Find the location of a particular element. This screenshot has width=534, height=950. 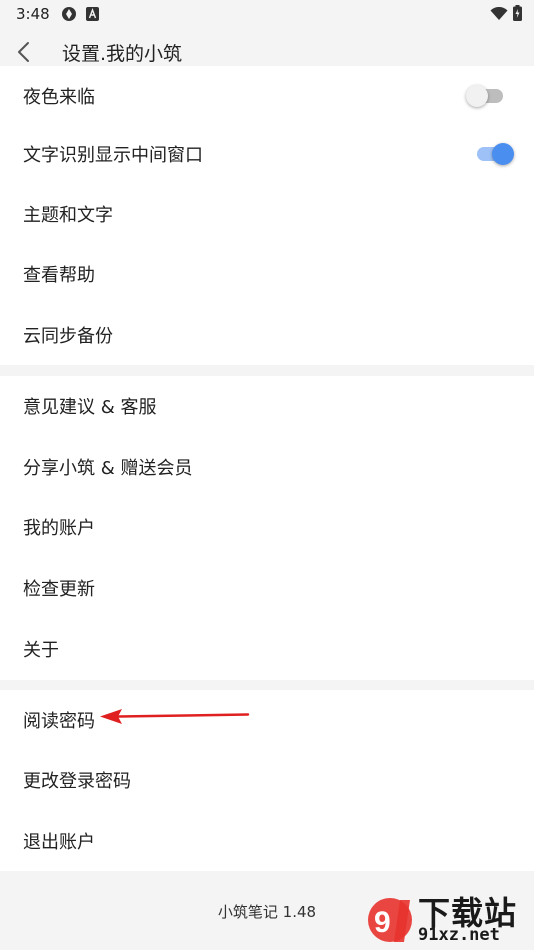

setting-ocr-middle-window: 文字识别显示中间窗口 is located at coordinates (267, 154).